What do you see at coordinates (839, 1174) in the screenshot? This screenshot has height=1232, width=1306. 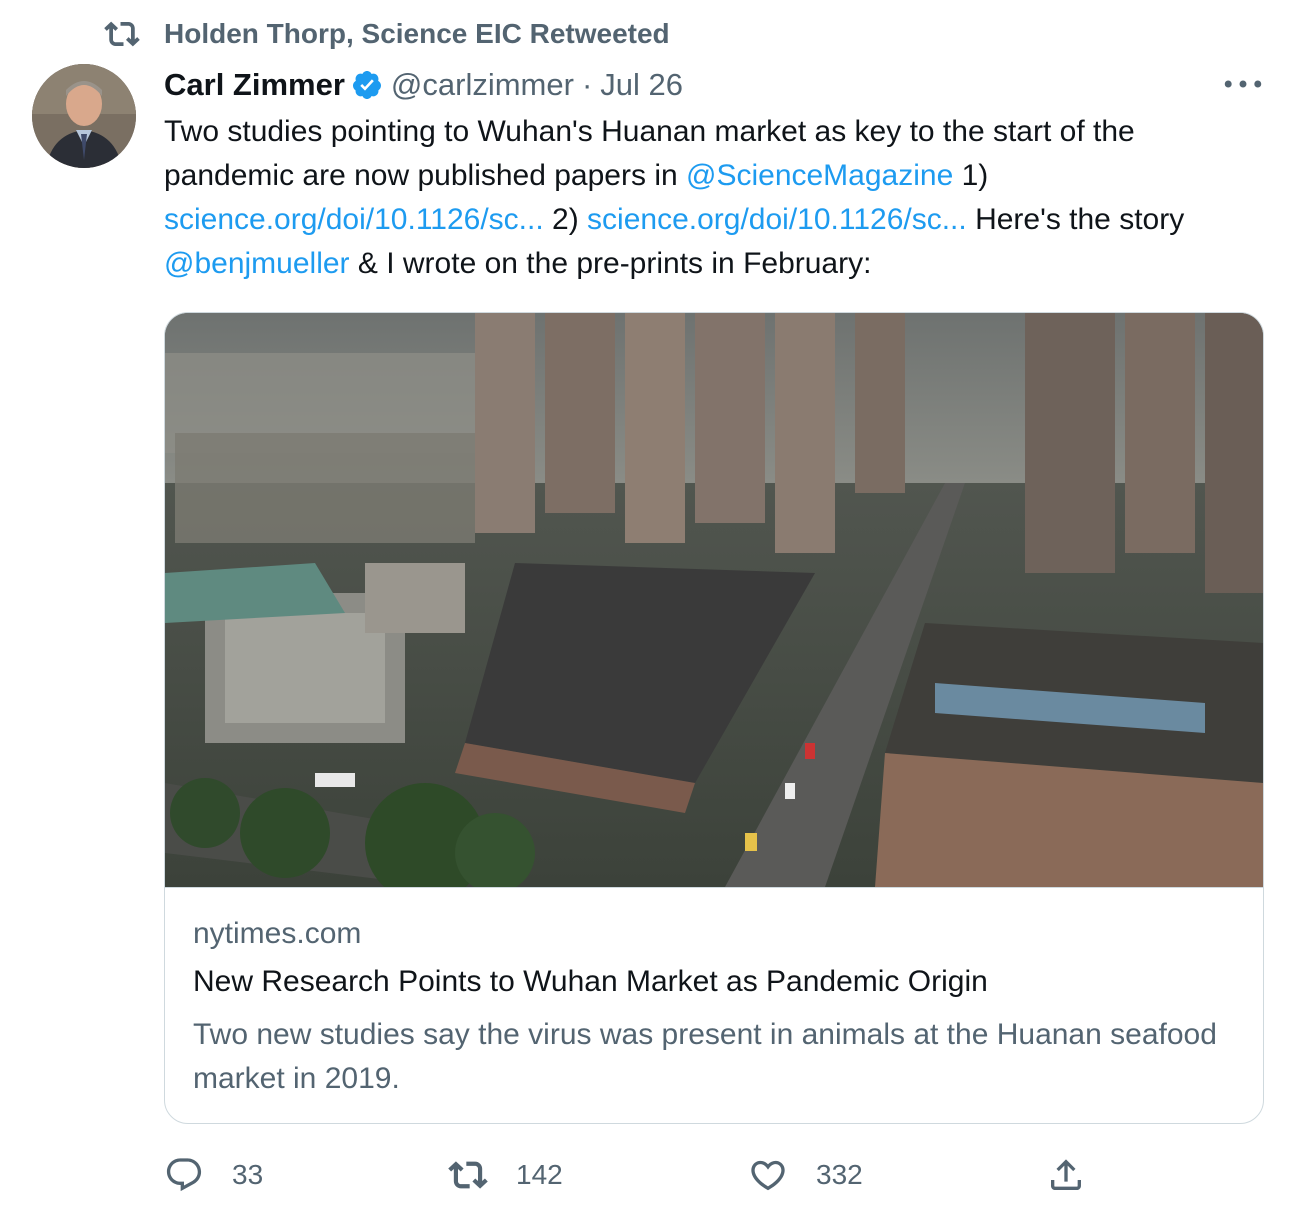 I see `like-count: 332` at bounding box center [839, 1174].